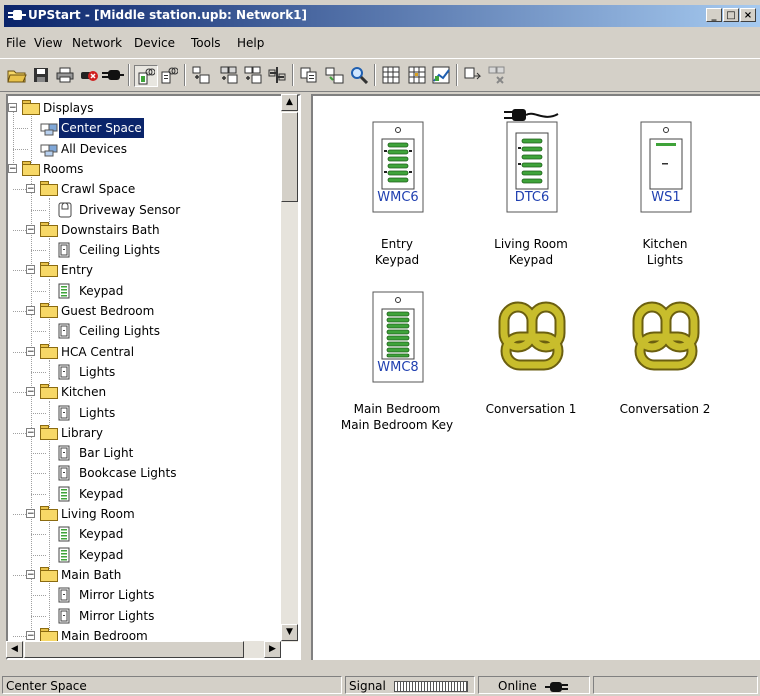 The image size is (760, 696). What do you see at coordinates (397, 409) in the screenshot?
I see `device-label-line1: Main Bedroom` at bounding box center [397, 409].